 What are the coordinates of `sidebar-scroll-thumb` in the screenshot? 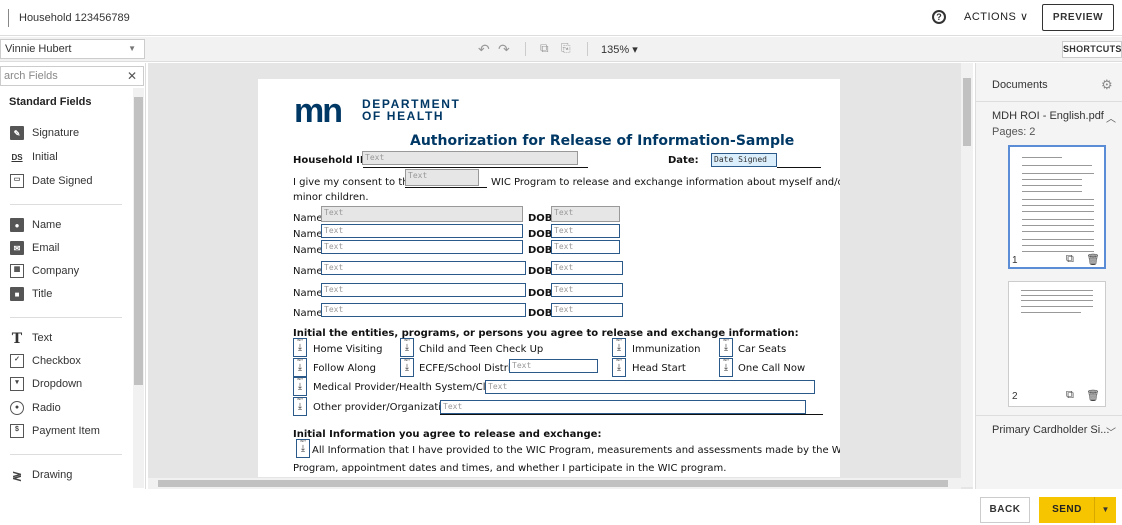 It's located at (138, 241).